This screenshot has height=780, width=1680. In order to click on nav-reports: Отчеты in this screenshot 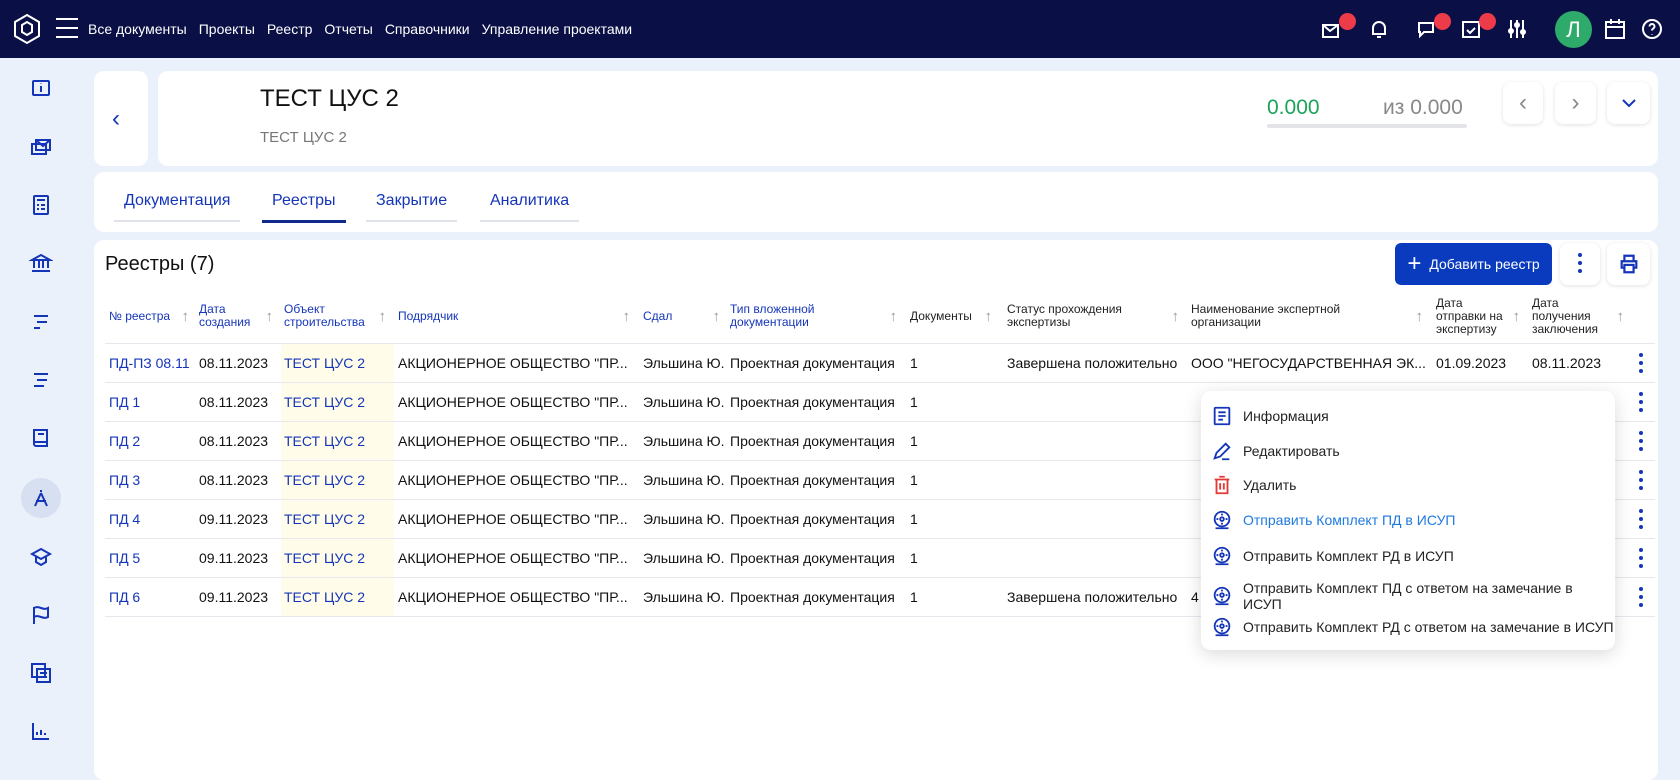, I will do `click(348, 29)`.